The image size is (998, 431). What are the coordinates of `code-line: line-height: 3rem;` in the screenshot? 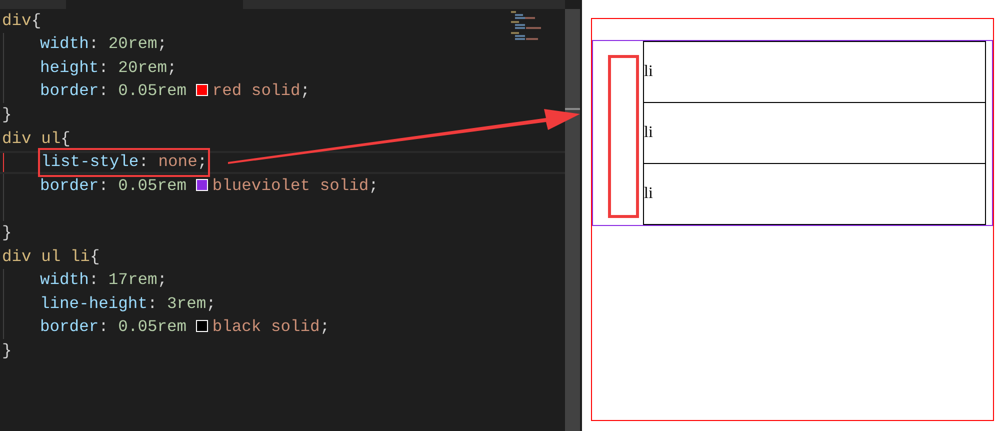 It's located at (127, 303).